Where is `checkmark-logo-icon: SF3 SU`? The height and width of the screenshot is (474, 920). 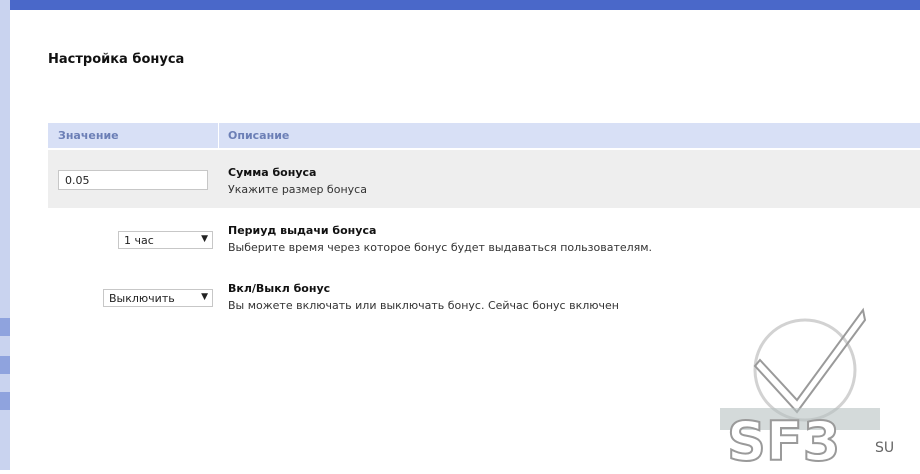
checkmark-logo-icon: SF3 SU is located at coordinates (807, 390).